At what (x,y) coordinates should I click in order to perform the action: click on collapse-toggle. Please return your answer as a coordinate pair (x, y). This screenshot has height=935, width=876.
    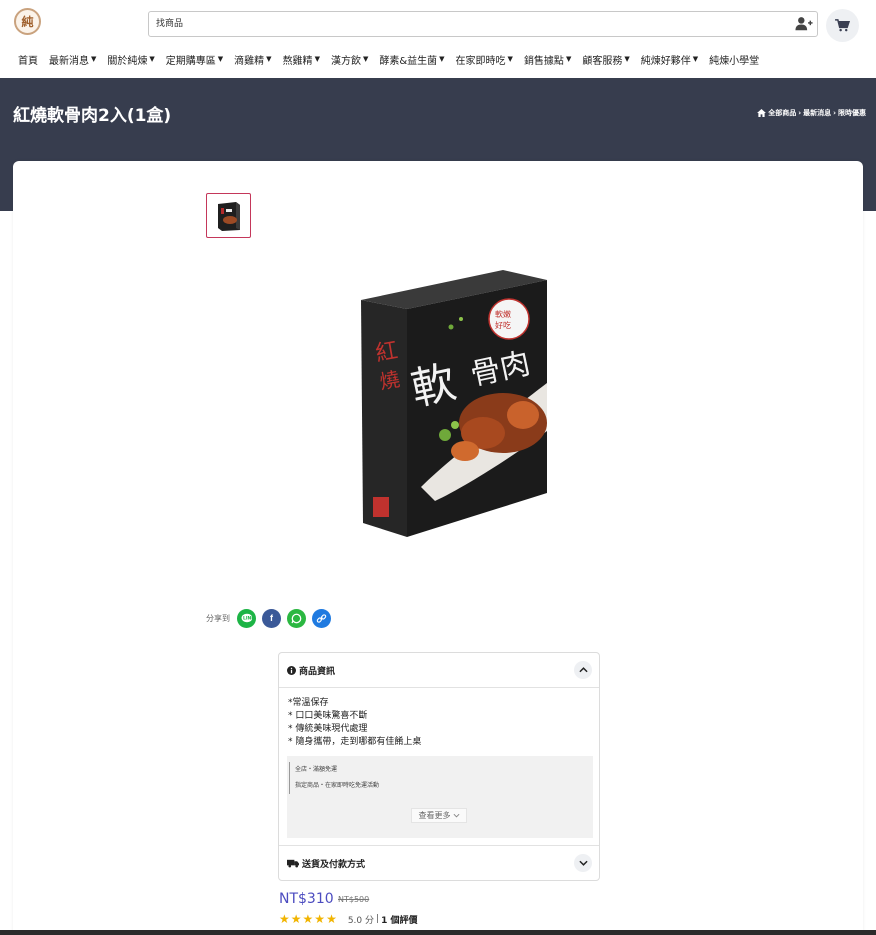
    Looking at the image, I should click on (583, 670).